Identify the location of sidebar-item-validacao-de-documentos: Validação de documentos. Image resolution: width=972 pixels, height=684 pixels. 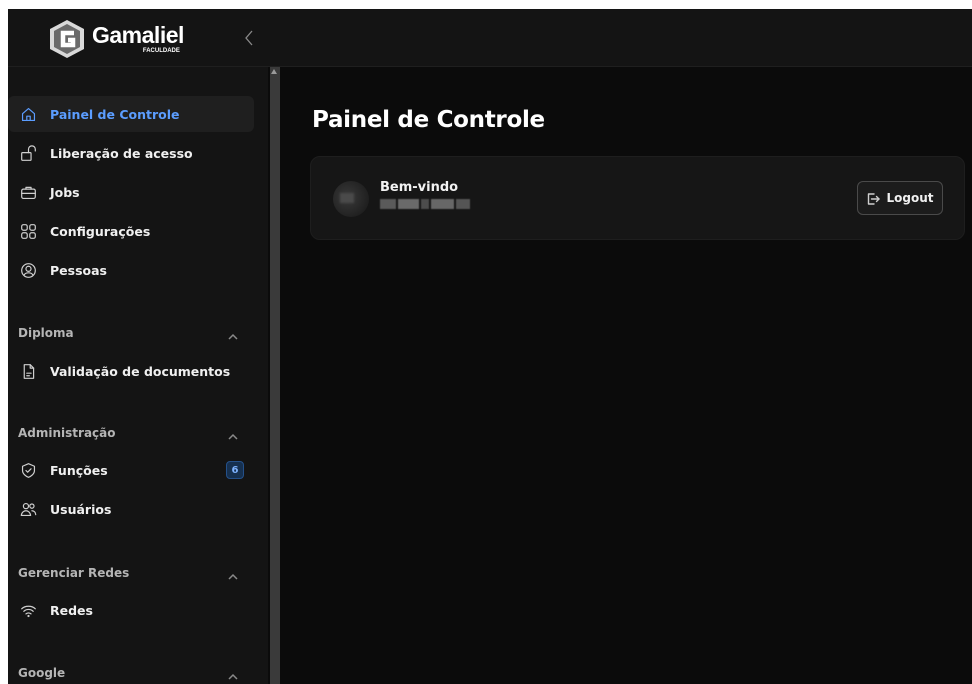
(131, 371).